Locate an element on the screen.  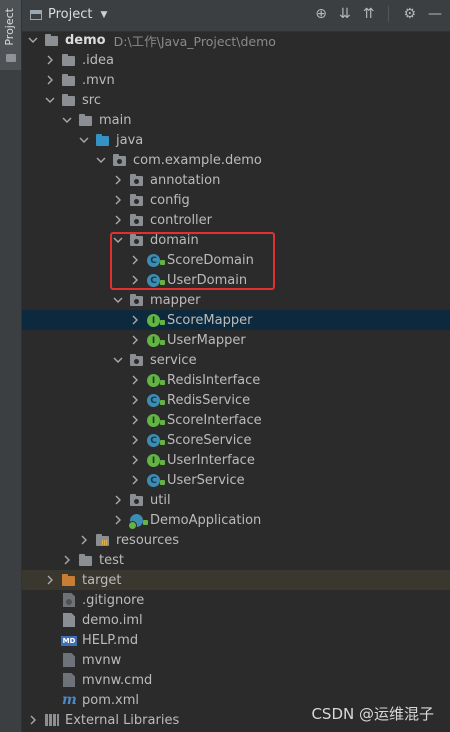
tree-row: service is located at coordinates (236, 360).